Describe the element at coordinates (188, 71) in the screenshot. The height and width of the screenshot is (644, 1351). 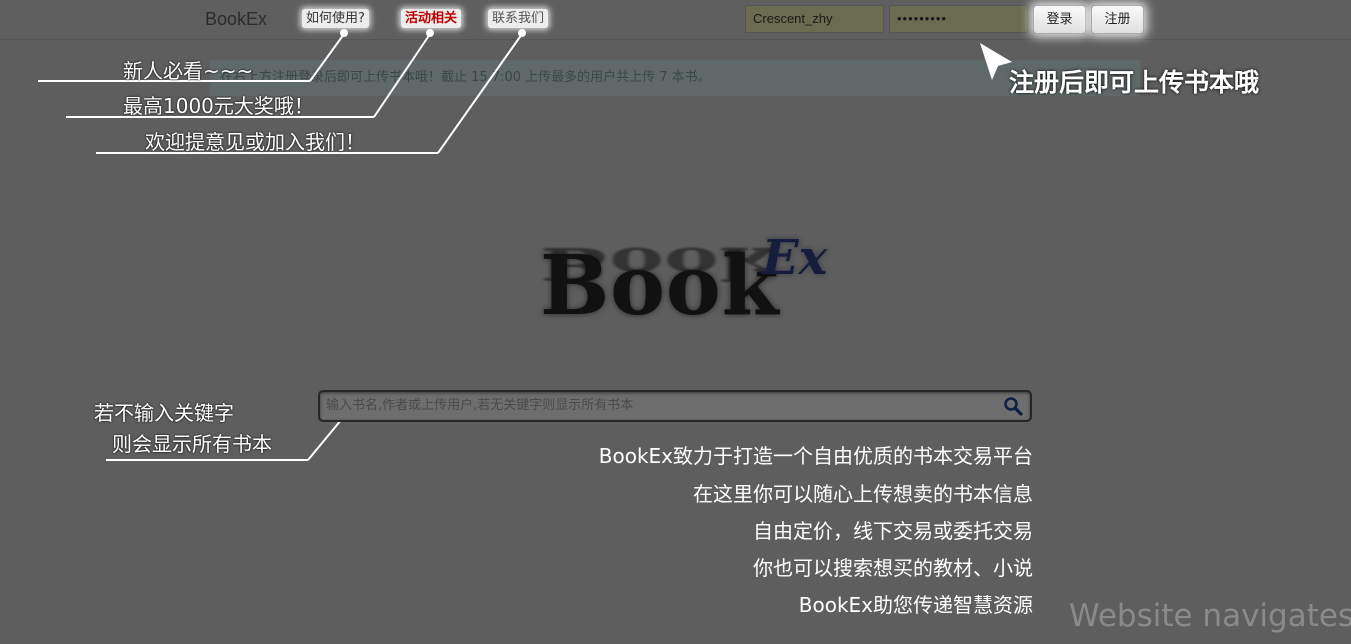
I see `annotation-new-users: 新人必看~~~` at that location.